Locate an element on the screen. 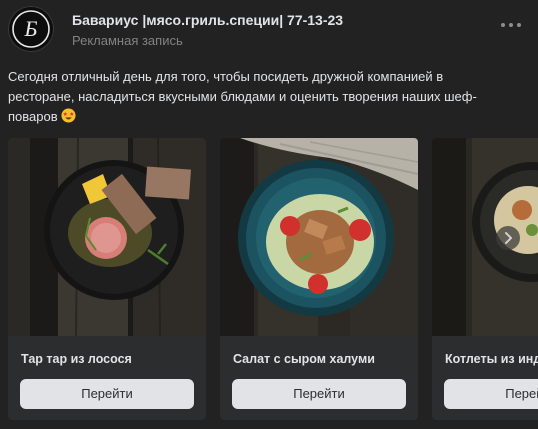  svg-text: Б is located at coordinates (31, 28).